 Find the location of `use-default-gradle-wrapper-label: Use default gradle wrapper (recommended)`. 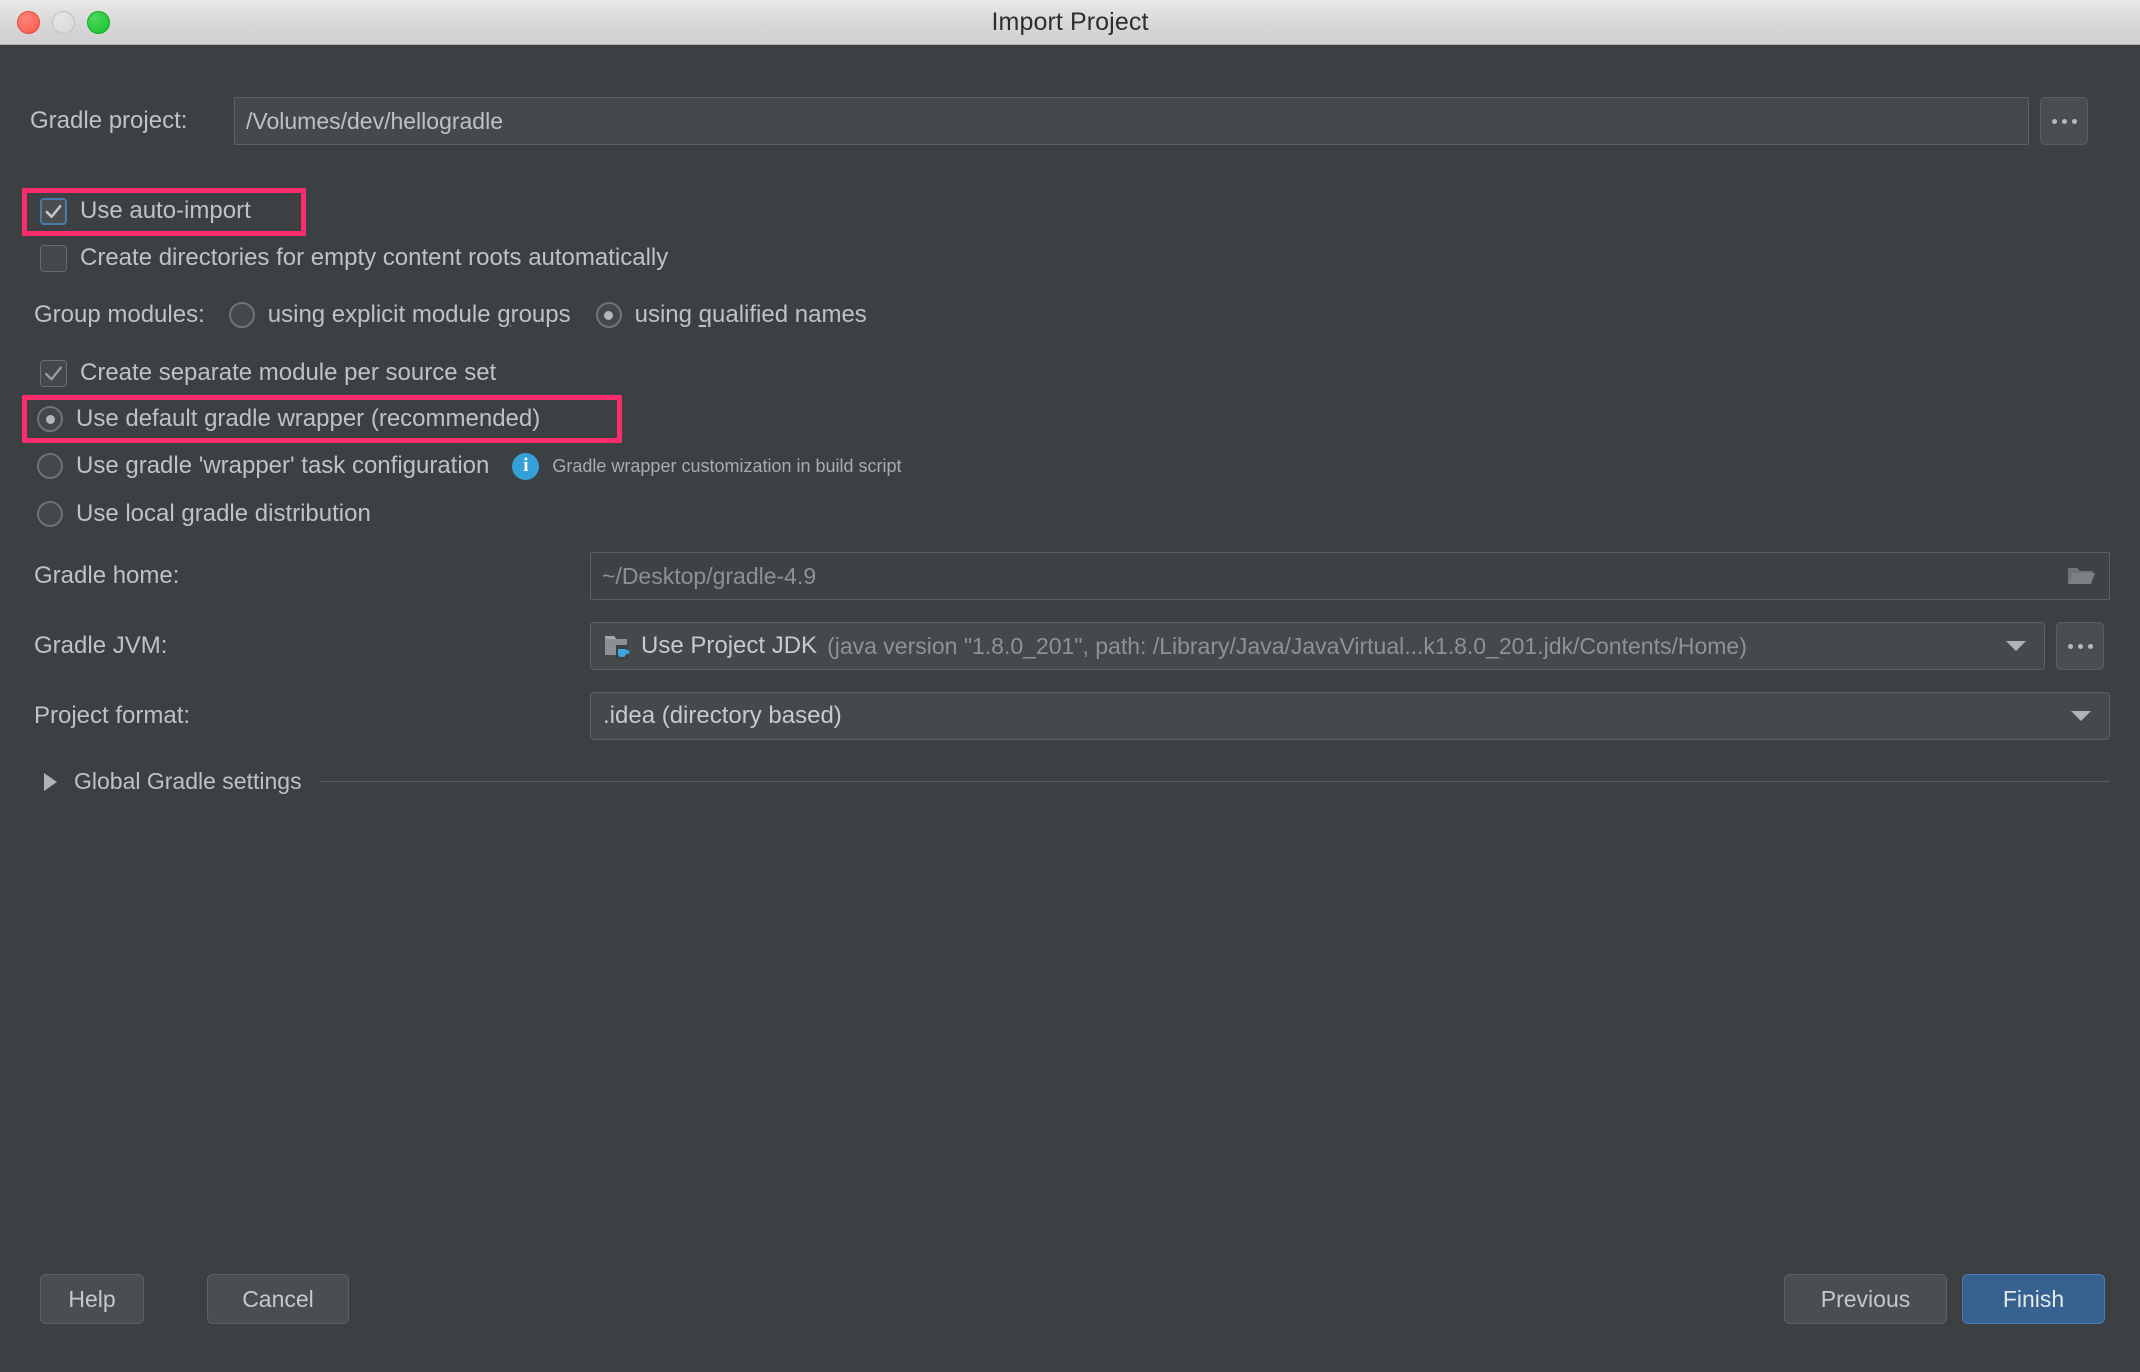

use-default-gradle-wrapper-label: Use default gradle wrapper (recommended) is located at coordinates (308, 418).